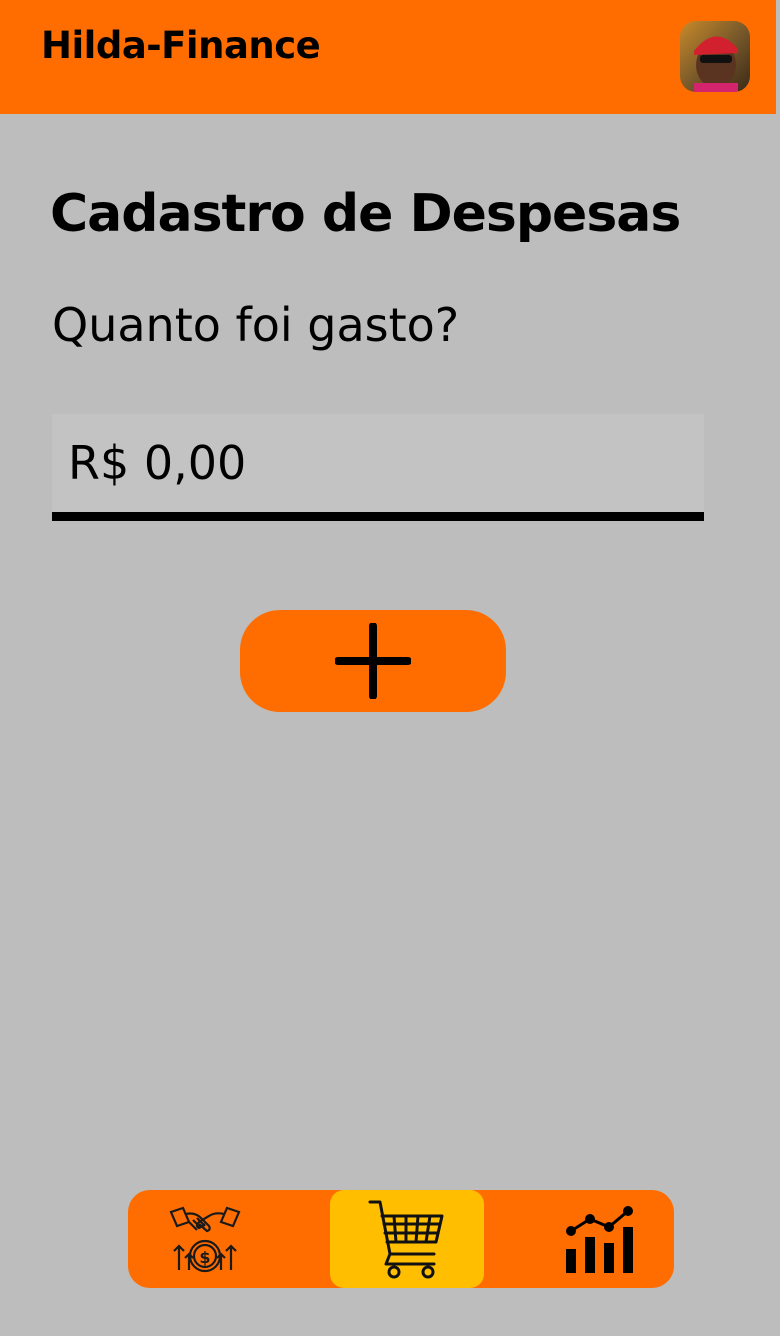  Describe the element at coordinates (365, 214) in the screenshot. I see `page-title: Cadastro de Despesas` at that location.